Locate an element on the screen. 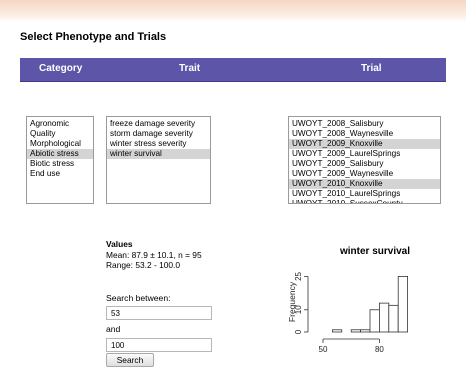  trial-option: UWOYT_2009_LaurelSprings is located at coordinates (364, 154).